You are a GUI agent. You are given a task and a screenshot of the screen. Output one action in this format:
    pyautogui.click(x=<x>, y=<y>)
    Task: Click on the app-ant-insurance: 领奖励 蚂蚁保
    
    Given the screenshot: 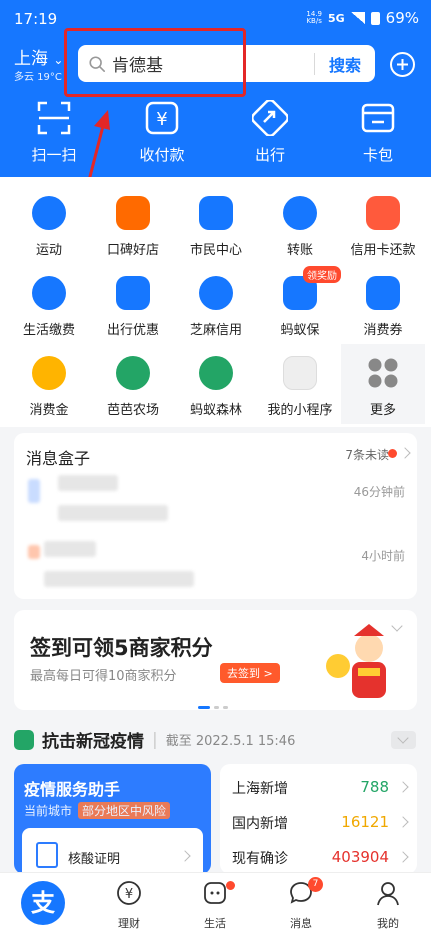 What is the action you would take?
    pyautogui.click(x=300, y=302)
    